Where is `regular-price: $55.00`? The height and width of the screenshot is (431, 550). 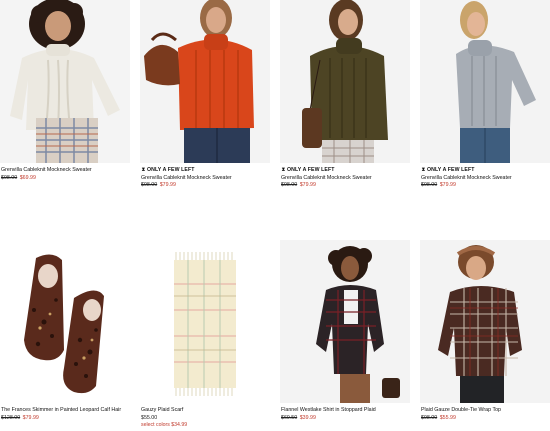
regular-price: $55.00 is located at coordinates (149, 418).